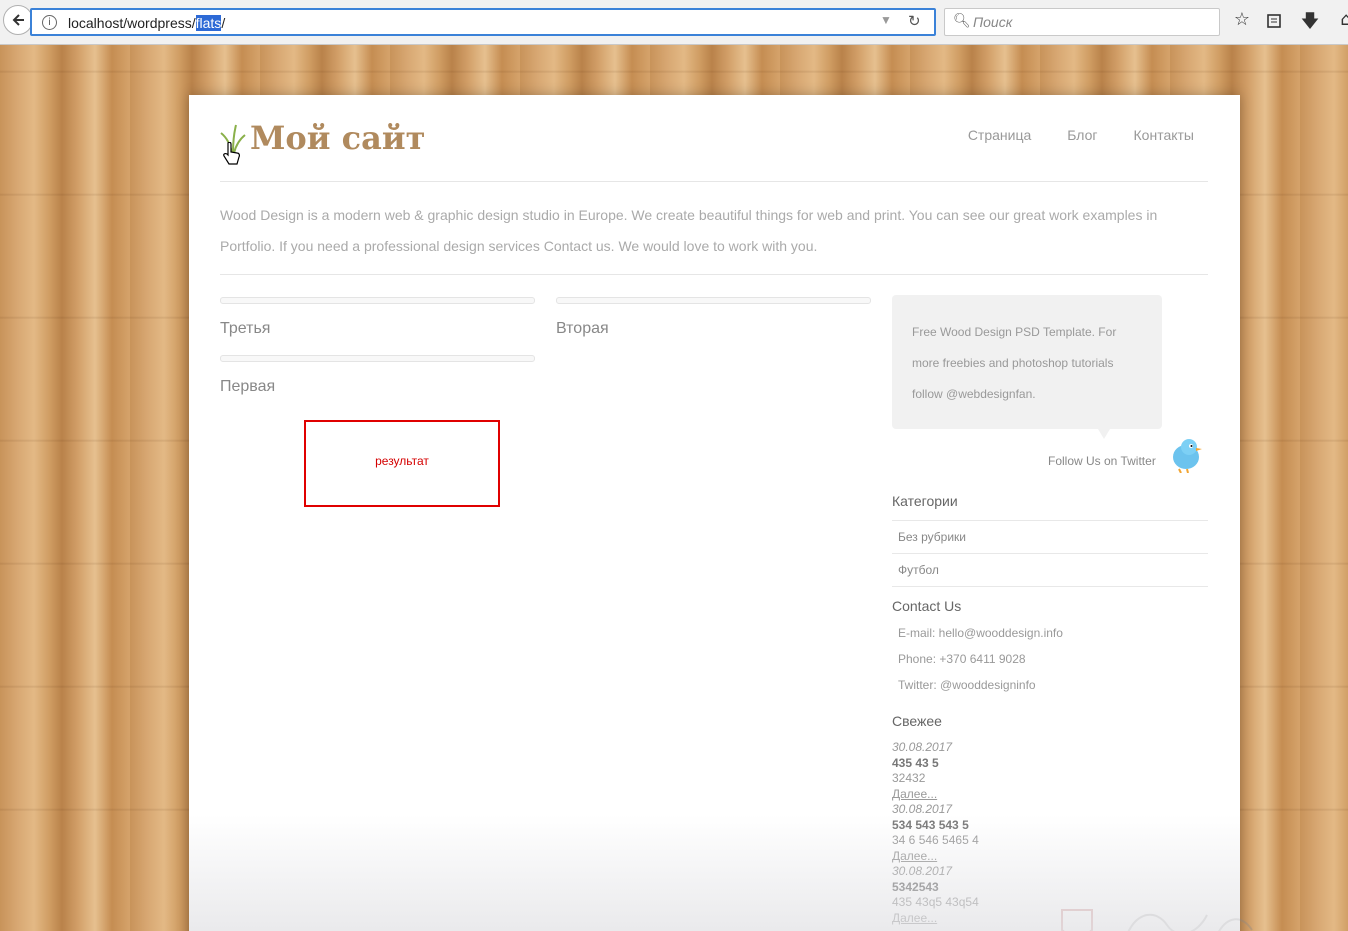 This screenshot has width=1348, height=931. Describe the element at coordinates (980, 633) in the screenshot. I see `contact-email: E-mail: hello@wooddesign.info` at that location.